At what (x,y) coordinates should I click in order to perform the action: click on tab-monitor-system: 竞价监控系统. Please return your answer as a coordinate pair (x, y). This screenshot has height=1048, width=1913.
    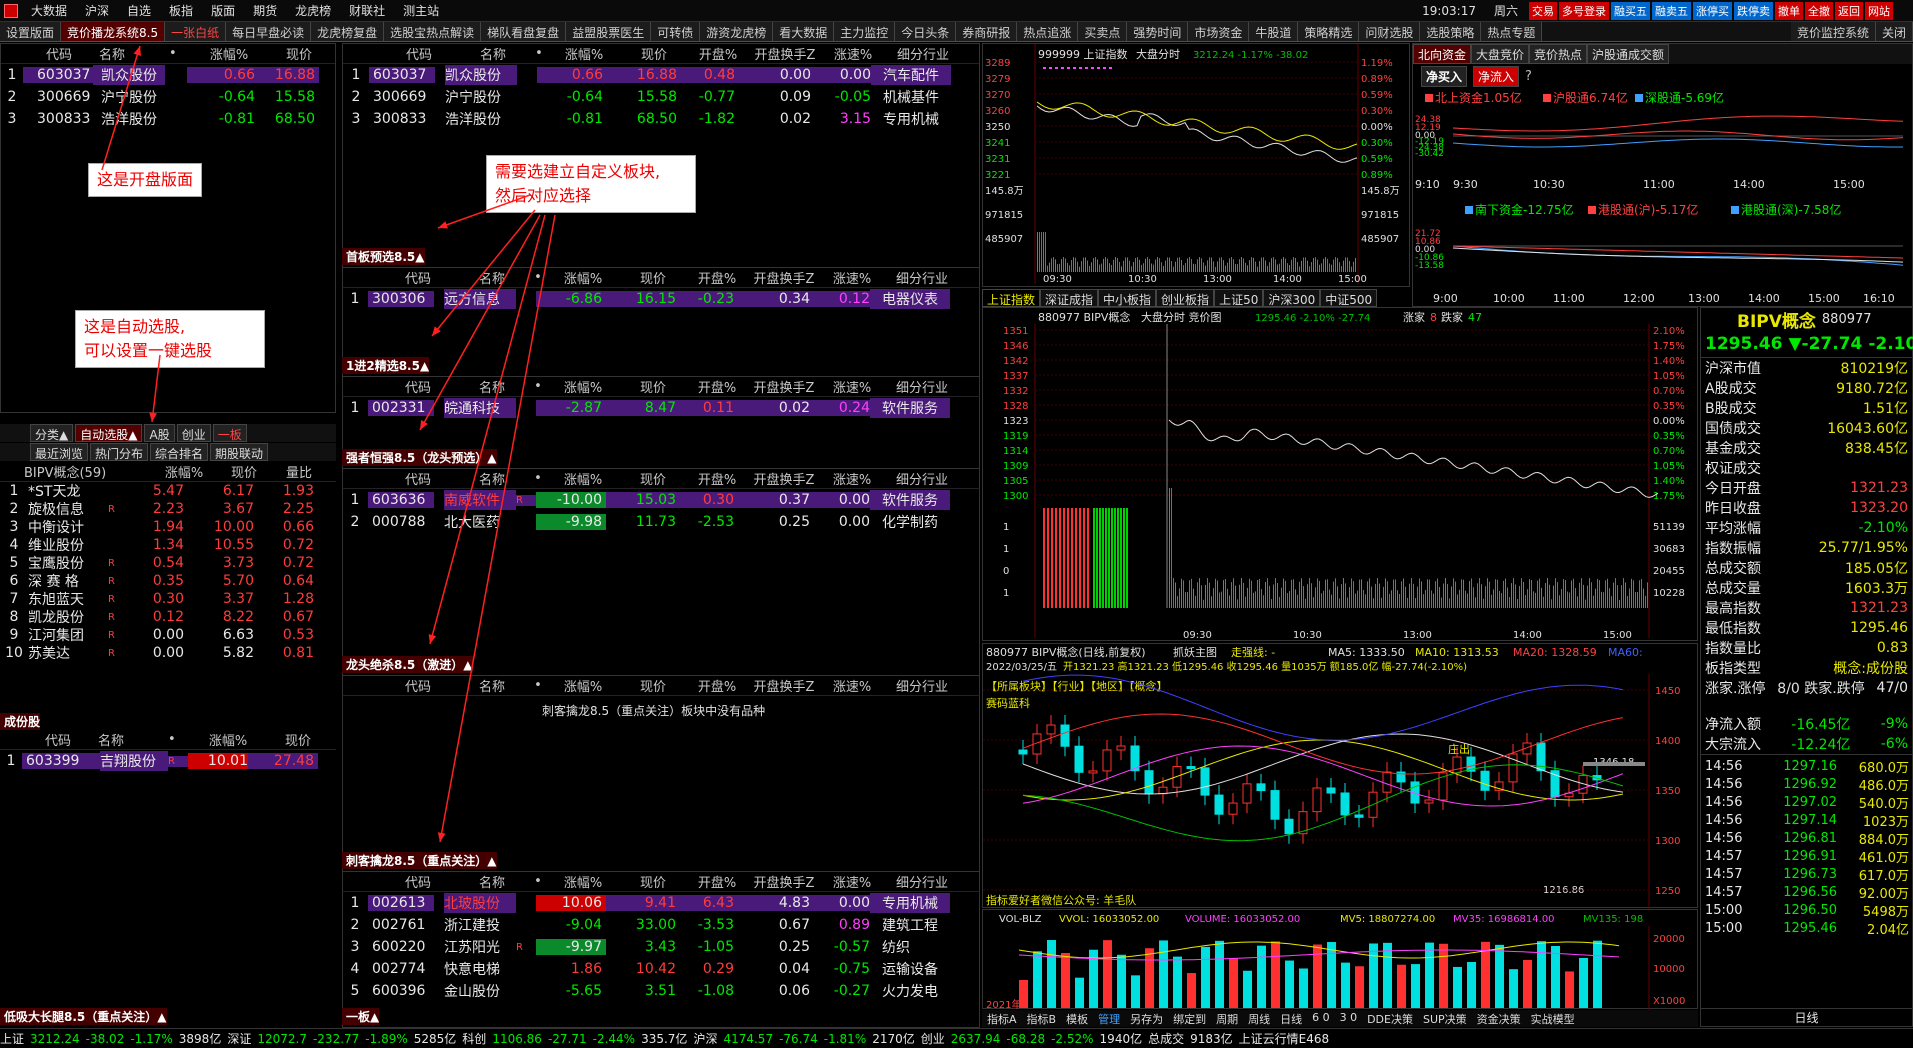
    Looking at the image, I should click on (1833, 31).